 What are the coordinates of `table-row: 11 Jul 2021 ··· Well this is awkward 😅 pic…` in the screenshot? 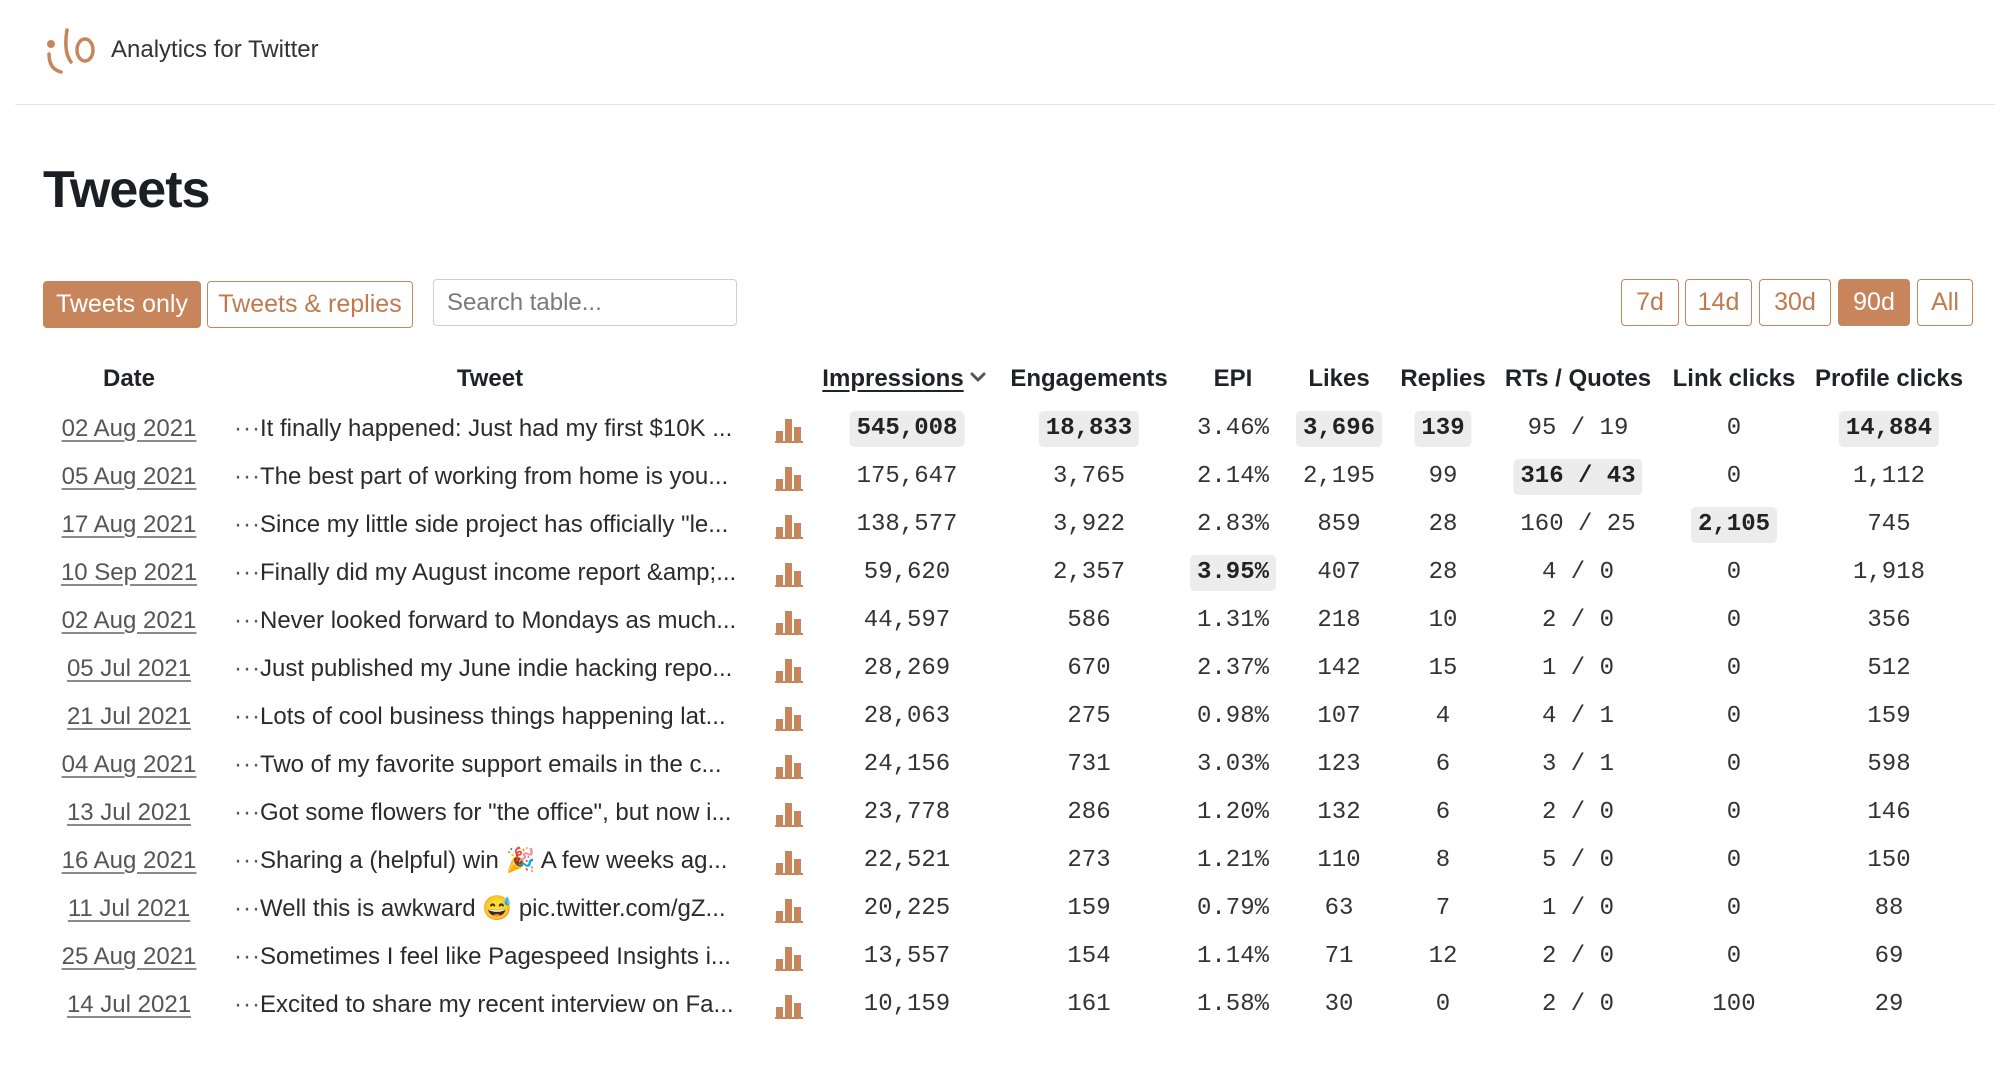 It's located at (1005, 909).